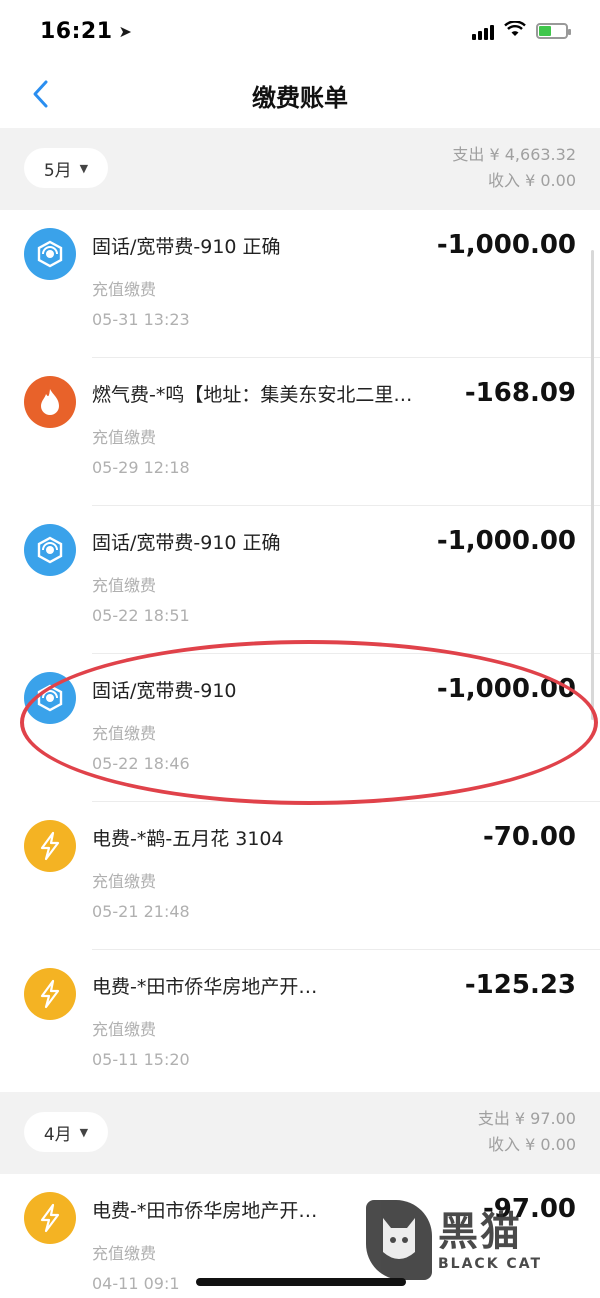 The width and height of the screenshot is (600, 1298). I want to click on item-time: 04-11 09:1, so click(136, 1283).